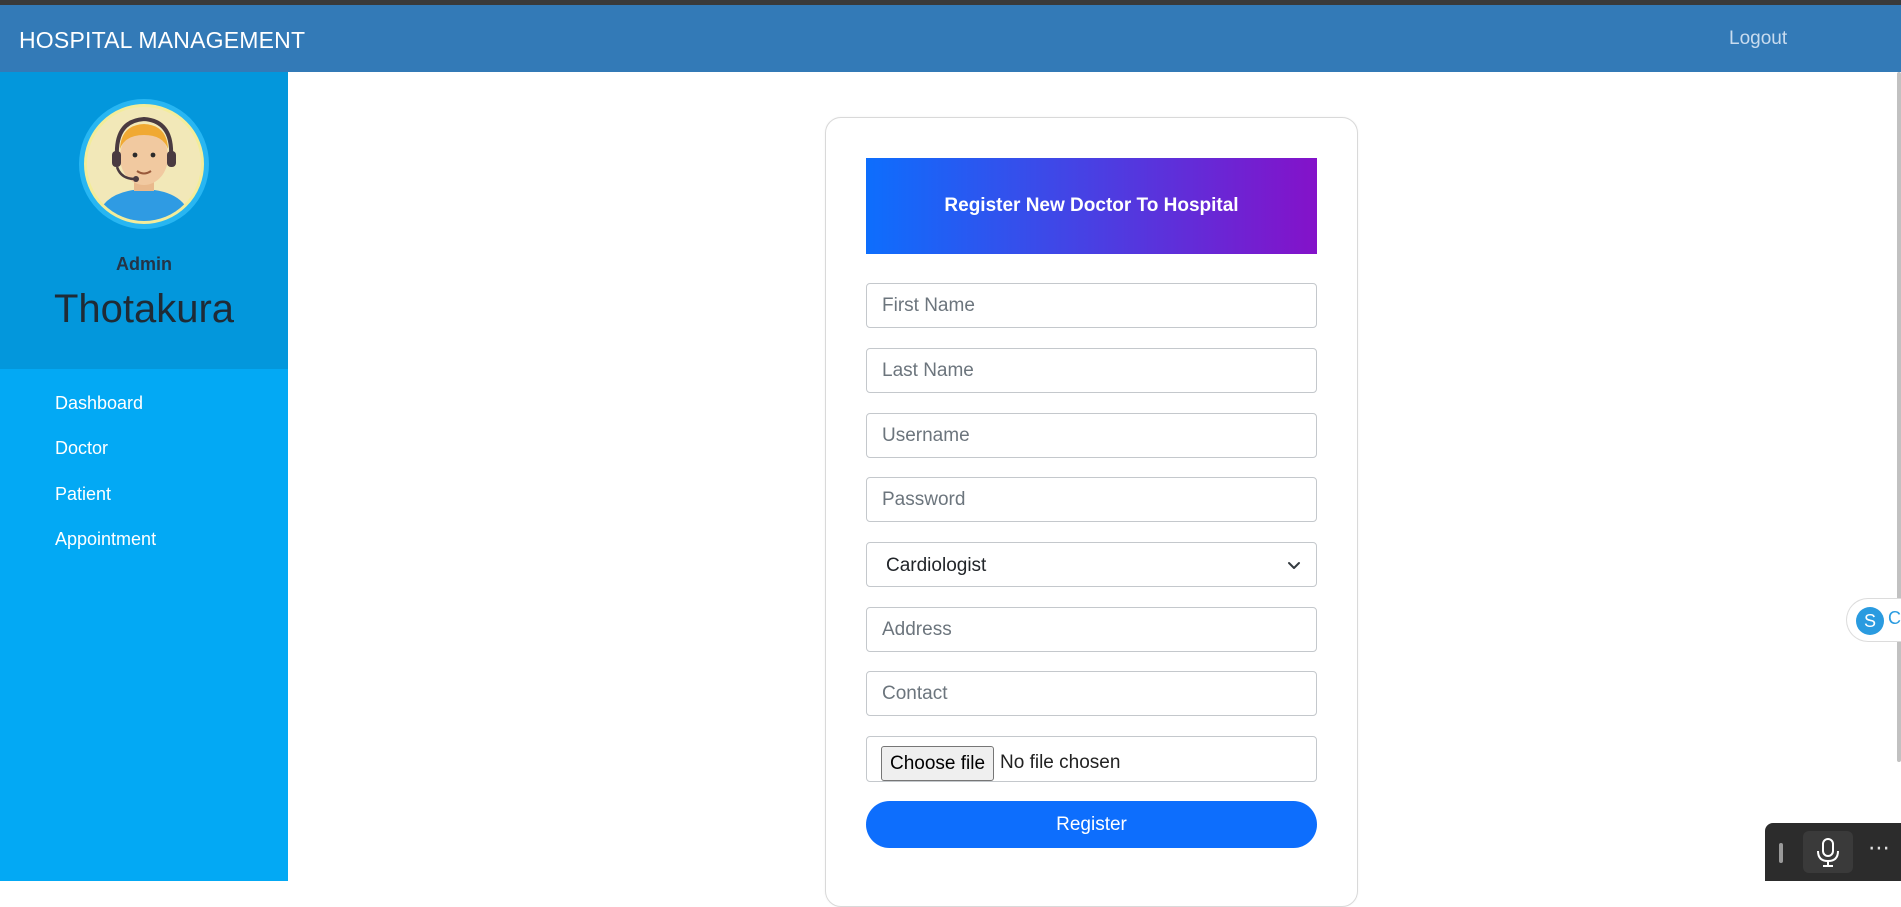 The width and height of the screenshot is (1901, 907). Describe the element at coordinates (936, 565) in the screenshot. I see `department-selected-value: Cardiologist` at that location.